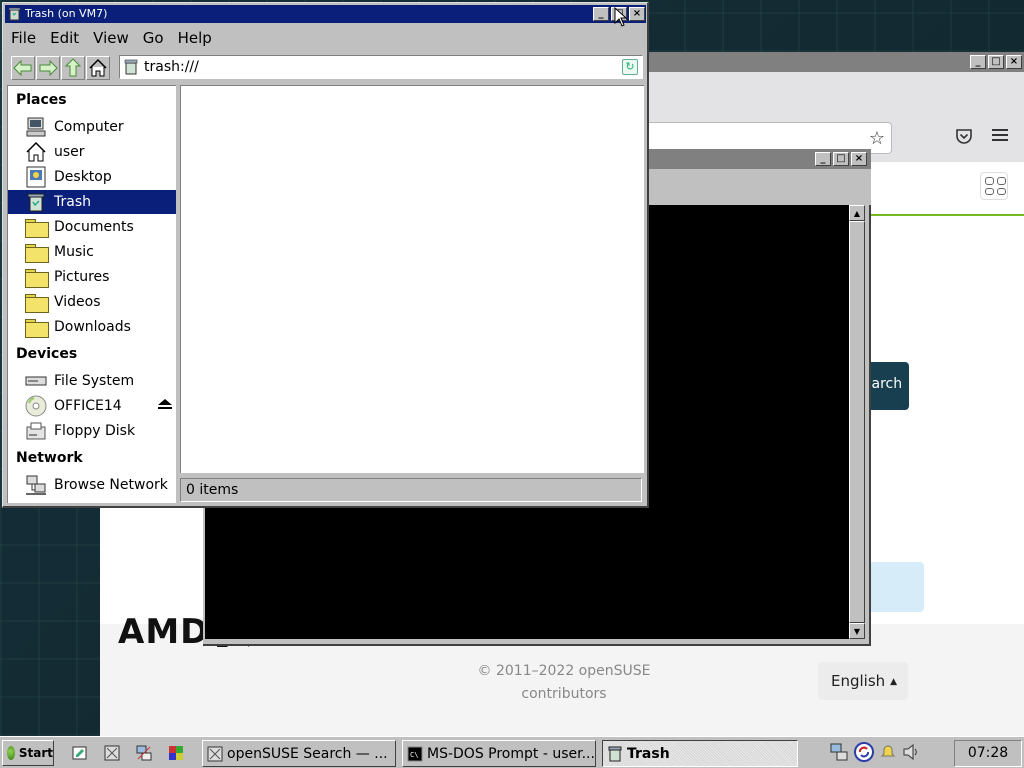 The height and width of the screenshot is (768, 1024). I want to click on svg-text: C\, so click(414, 755).